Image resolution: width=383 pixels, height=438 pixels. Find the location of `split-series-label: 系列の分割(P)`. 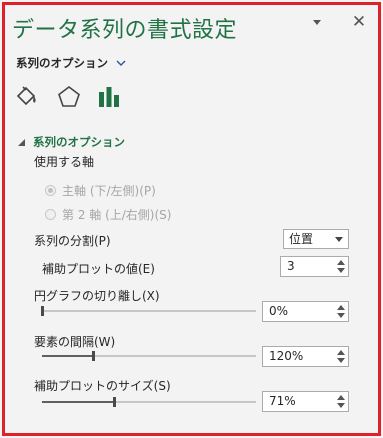

split-series-label: 系列の分割(P) is located at coordinates (72, 241).